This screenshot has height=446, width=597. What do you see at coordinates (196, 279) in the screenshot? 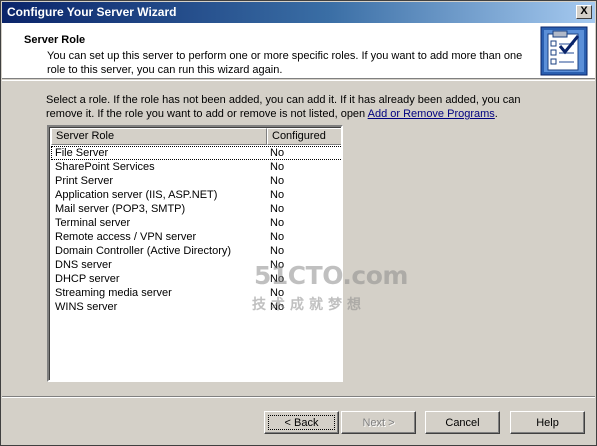
I see `list-item-dhcp-server: DHCP server No` at bounding box center [196, 279].